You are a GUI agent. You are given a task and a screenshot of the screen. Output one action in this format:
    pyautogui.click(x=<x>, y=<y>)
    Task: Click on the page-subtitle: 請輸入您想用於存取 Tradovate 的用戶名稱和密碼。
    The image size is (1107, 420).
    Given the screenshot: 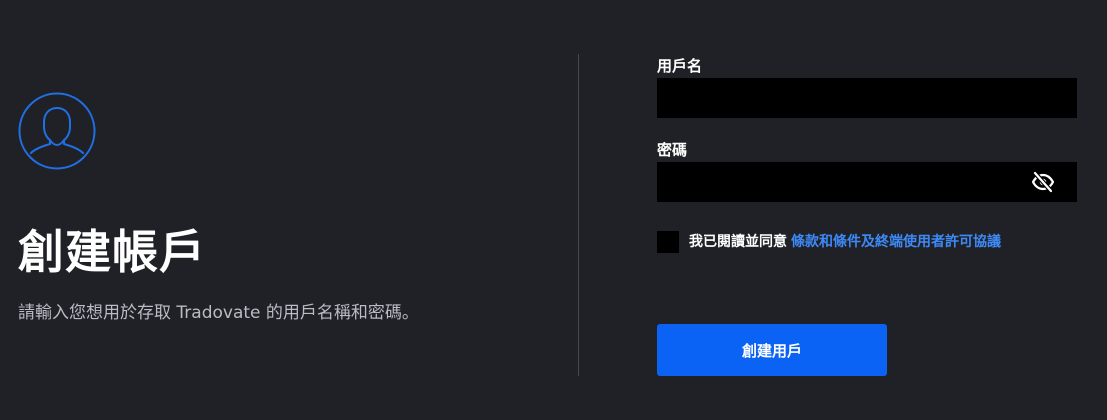 What is the action you would take?
    pyautogui.click(x=218, y=313)
    